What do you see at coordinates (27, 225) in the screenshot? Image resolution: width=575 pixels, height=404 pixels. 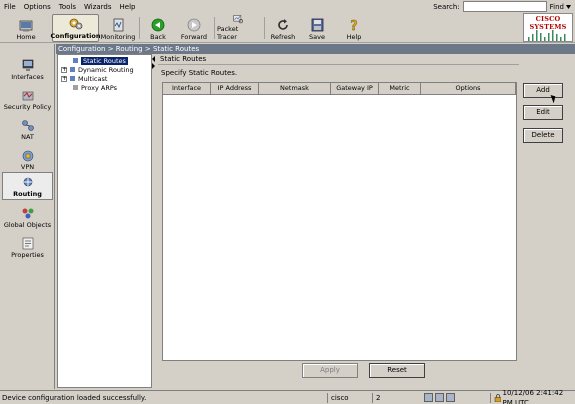 I see `nav-label-global-objects: Global Objects` at bounding box center [27, 225].